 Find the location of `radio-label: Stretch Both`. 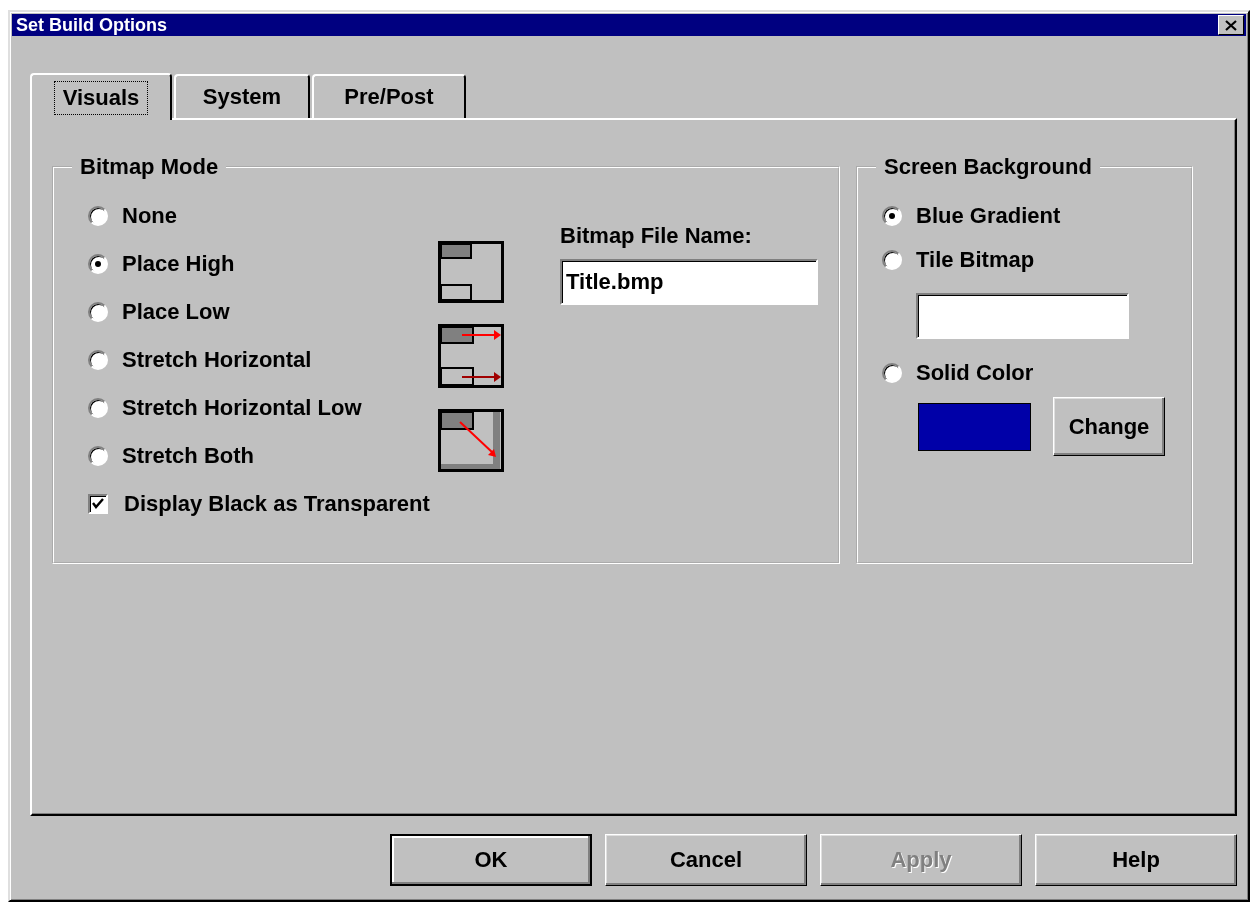

radio-label: Stretch Both is located at coordinates (188, 456).